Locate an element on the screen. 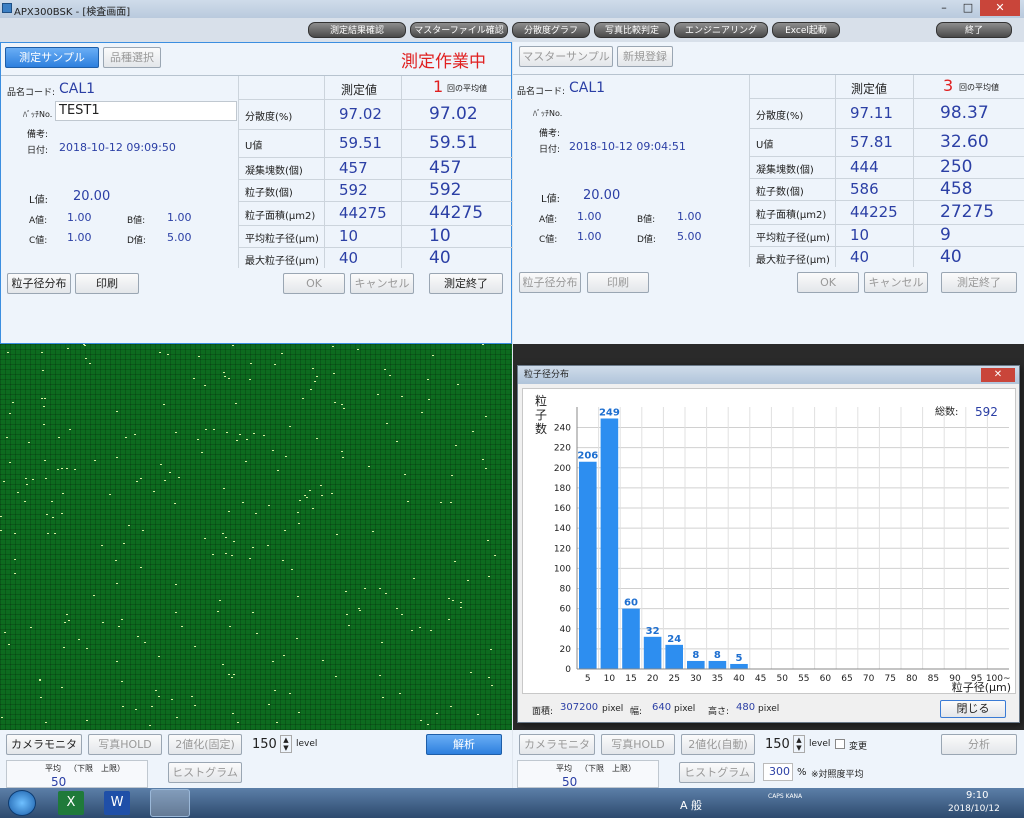  r-end-measure-button: 測定終了 is located at coordinates (979, 282).